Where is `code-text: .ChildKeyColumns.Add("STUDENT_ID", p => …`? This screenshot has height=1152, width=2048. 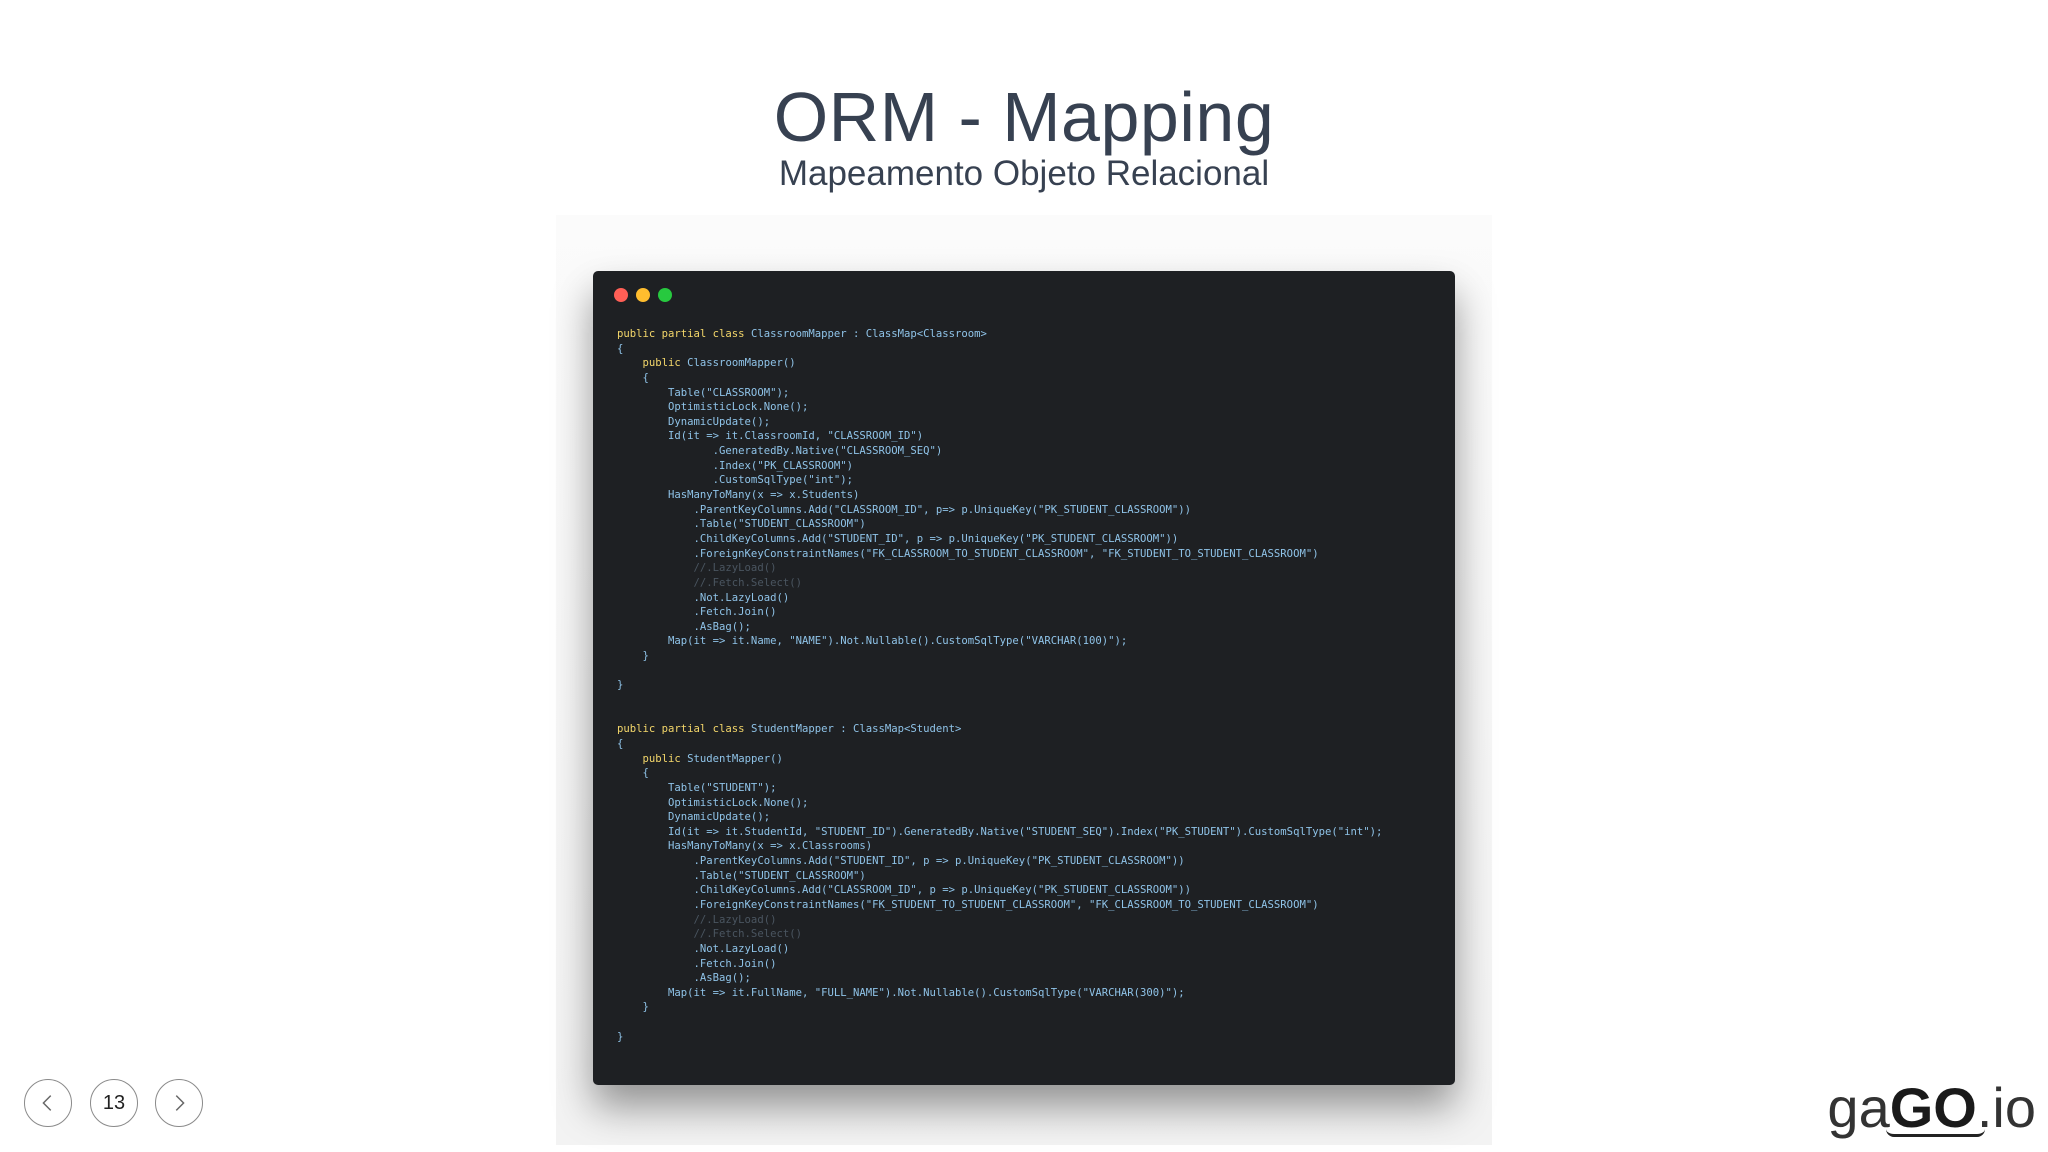
code-text: .ChildKeyColumns.Add("STUDENT_ID", p => … is located at coordinates (898, 538).